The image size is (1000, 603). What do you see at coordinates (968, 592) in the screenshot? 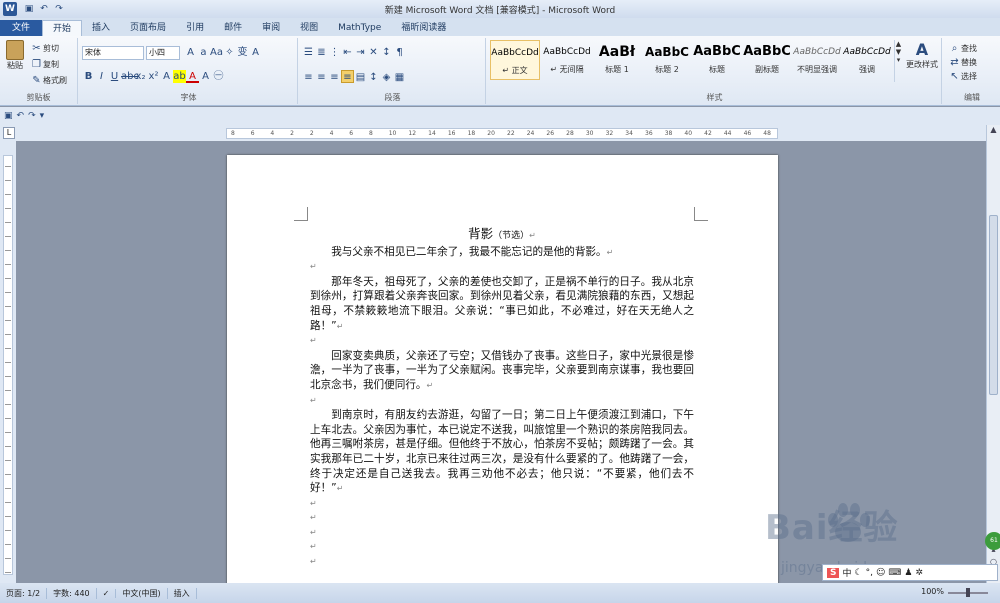
I see `zoom-slider-knob` at bounding box center [968, 592].